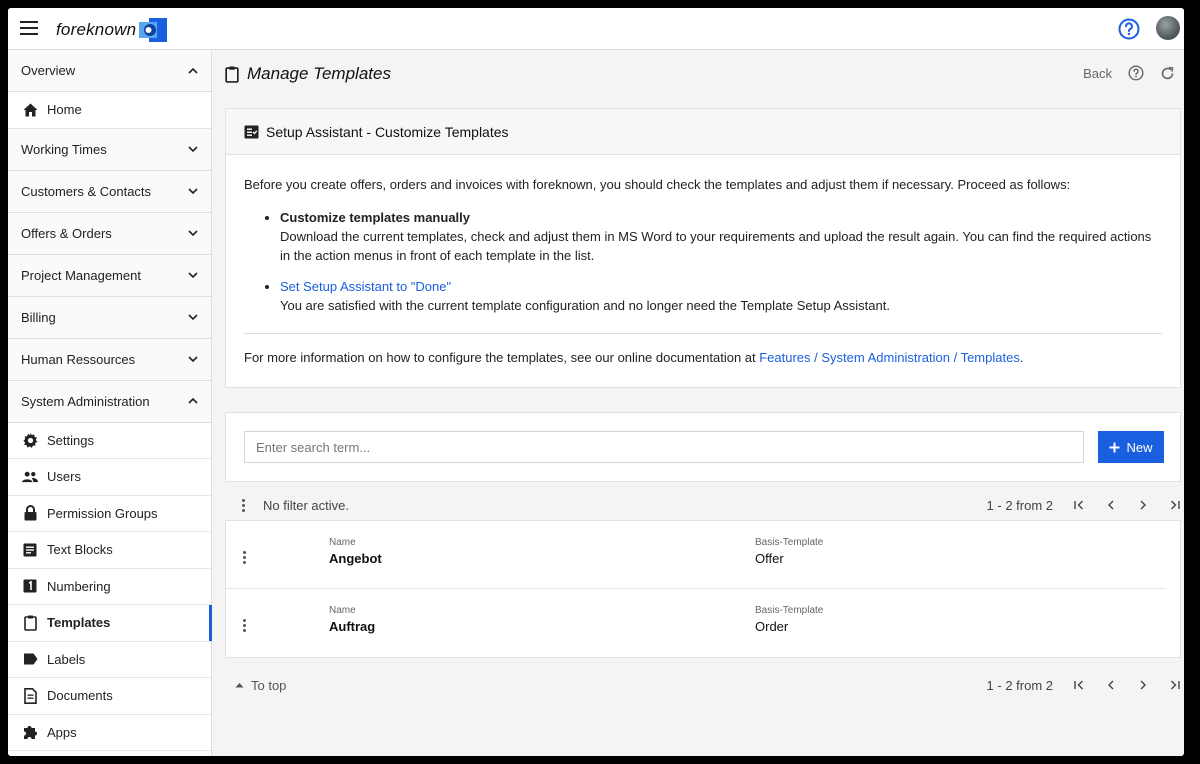  Describe the element at coordinates (703, 505) in the screenshot. I see `filter-bar: No filter active. 1 - 2 from 2` at that location.